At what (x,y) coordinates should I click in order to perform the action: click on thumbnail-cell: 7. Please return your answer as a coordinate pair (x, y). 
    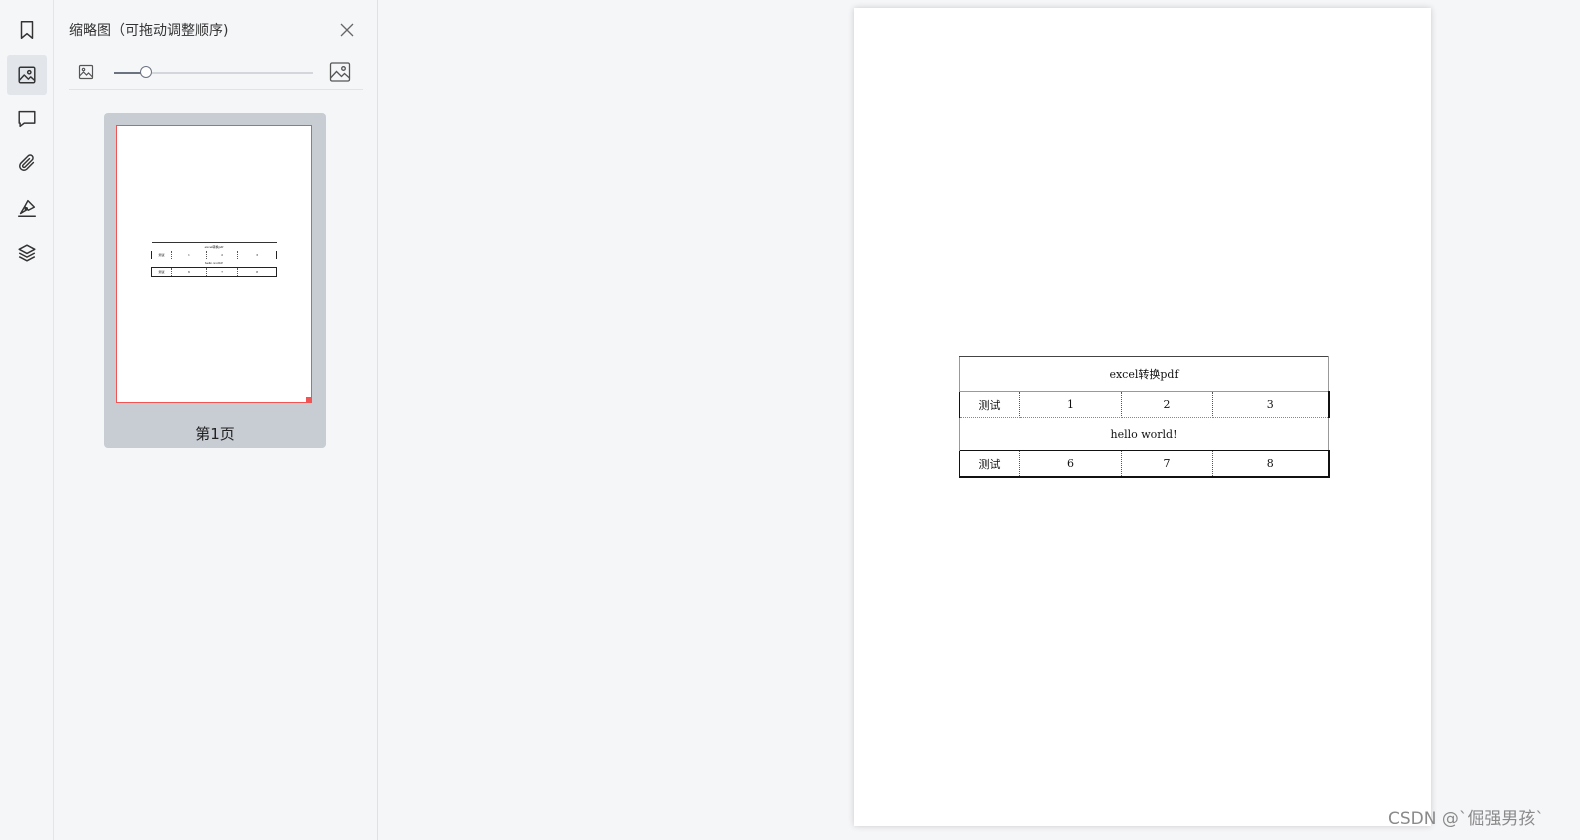
    Looking at the image, I should click on (222, 272).